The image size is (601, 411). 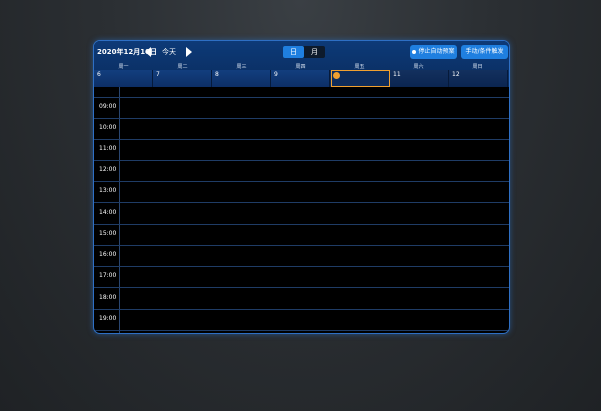 What do you see at coordinates (484, 52) in the screenshot?
I see `manual-trigger-button: 手动/条件触发` at bounding box center [484, 52].